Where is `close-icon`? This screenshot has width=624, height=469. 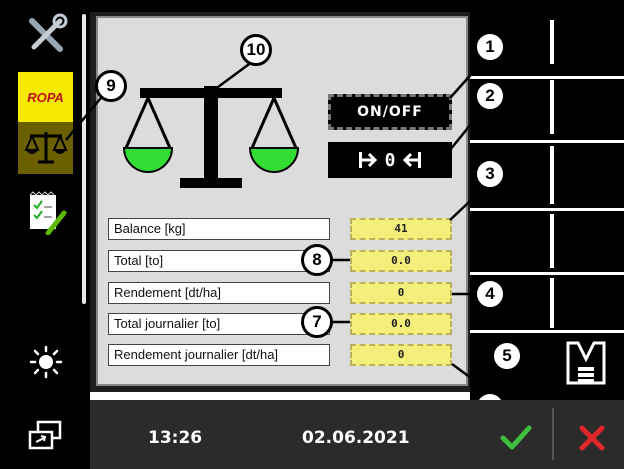
close-icon is located at coordinates (592, 438).